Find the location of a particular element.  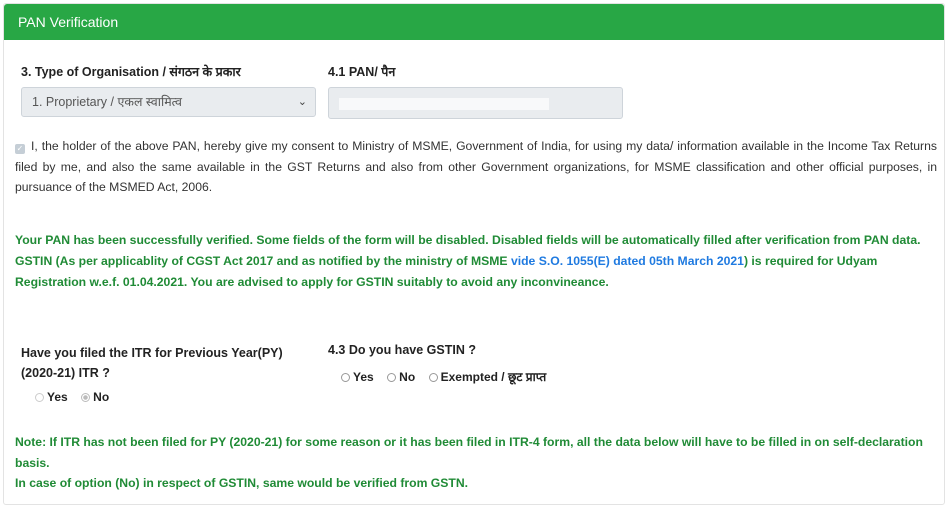

notification-link: vide S.O. 1055(E) dated 05th March 2021 is located at coordinates (627, 261).